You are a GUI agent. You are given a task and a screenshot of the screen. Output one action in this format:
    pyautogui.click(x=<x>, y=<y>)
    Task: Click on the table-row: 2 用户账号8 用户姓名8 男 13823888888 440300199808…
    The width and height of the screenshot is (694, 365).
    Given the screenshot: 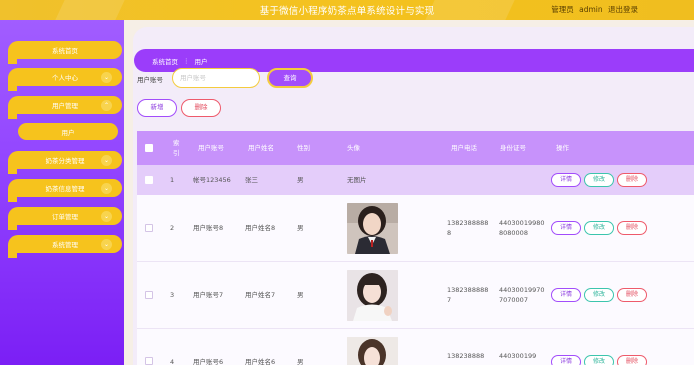 What is the action you would take?
    pyautogui.click(x=415, y=228)
    